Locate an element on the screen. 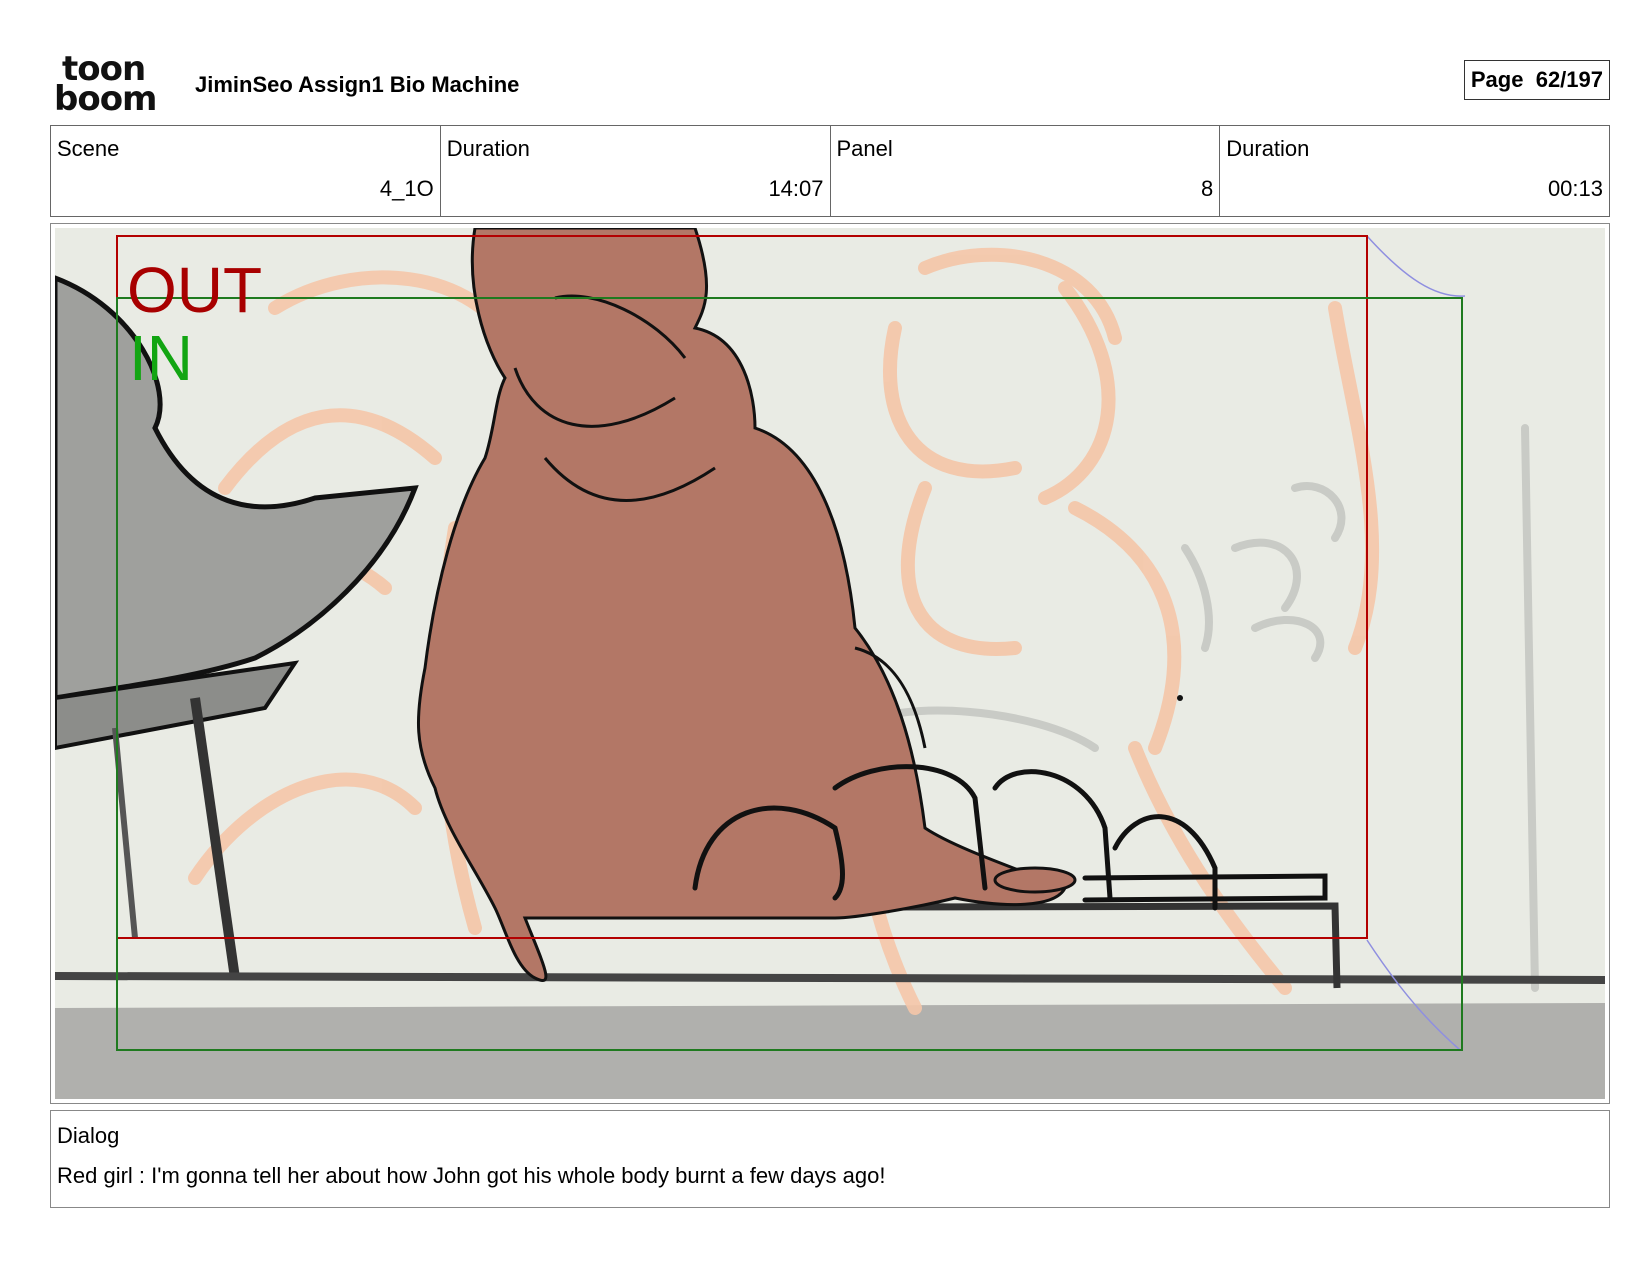 The image size is (1650, 1275). page-indicator: Page 62/197 is located at coordinates (1536, 80).